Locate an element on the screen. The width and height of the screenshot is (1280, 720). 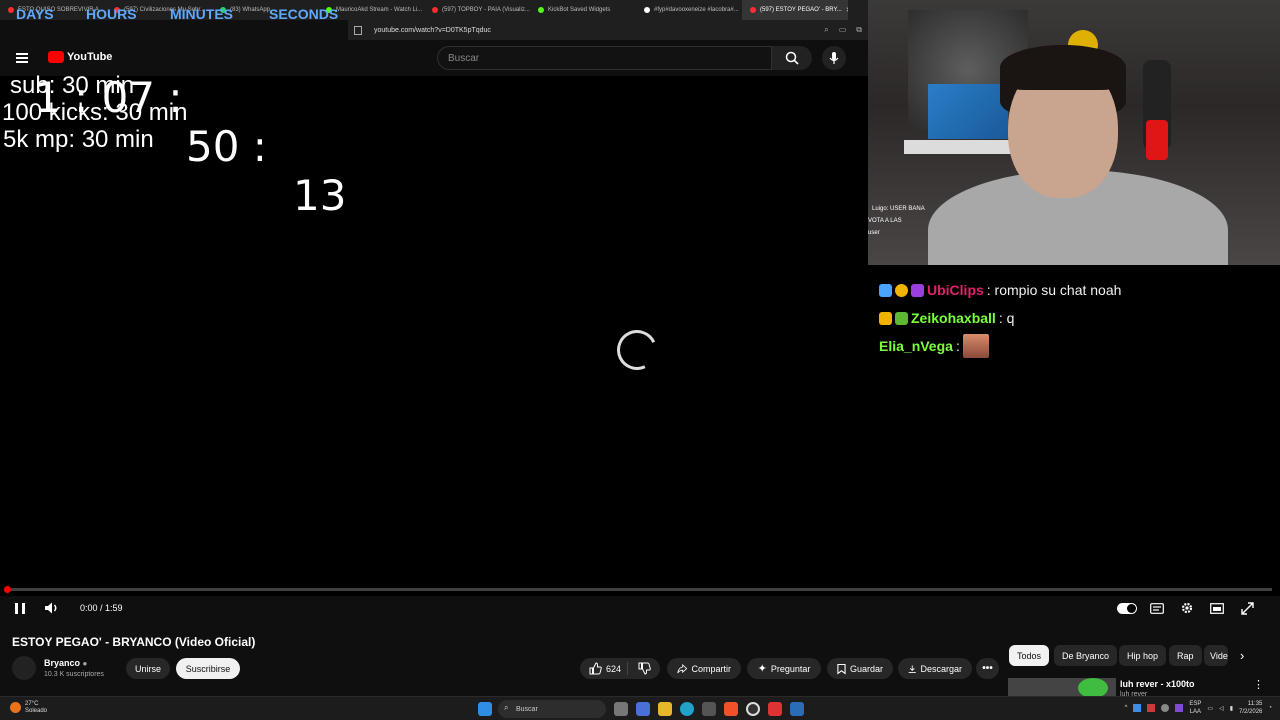
countdown-seconds-label: SECONDS is located at coordinates (304, 14).